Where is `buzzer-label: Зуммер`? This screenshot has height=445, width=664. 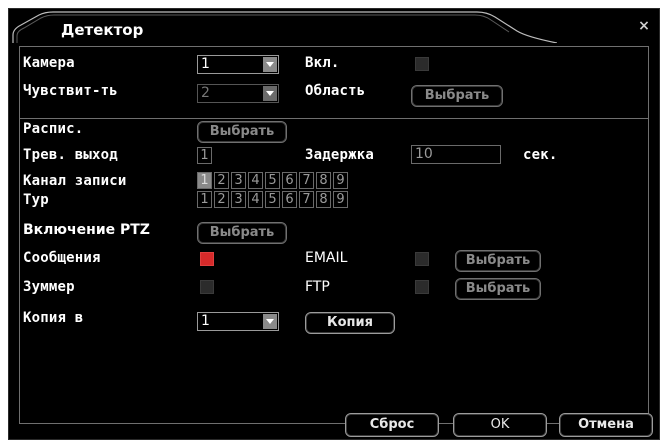
buzzer-label: Зуммер is located at coordinates (49, 287).